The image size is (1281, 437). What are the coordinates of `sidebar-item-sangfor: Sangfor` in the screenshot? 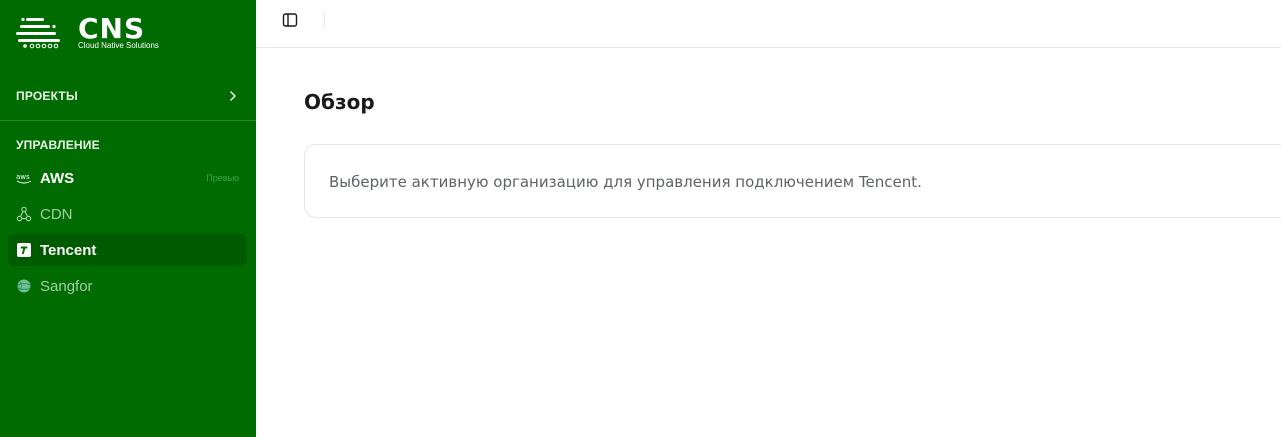 It's located at (127, 286).